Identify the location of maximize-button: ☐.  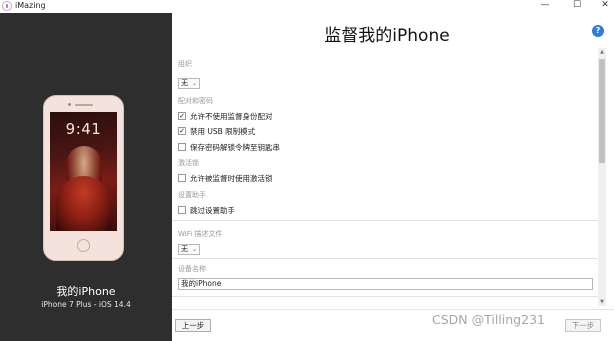
(577, 6).